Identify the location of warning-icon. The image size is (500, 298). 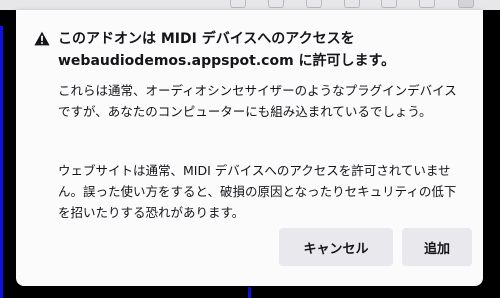
(42, 38).